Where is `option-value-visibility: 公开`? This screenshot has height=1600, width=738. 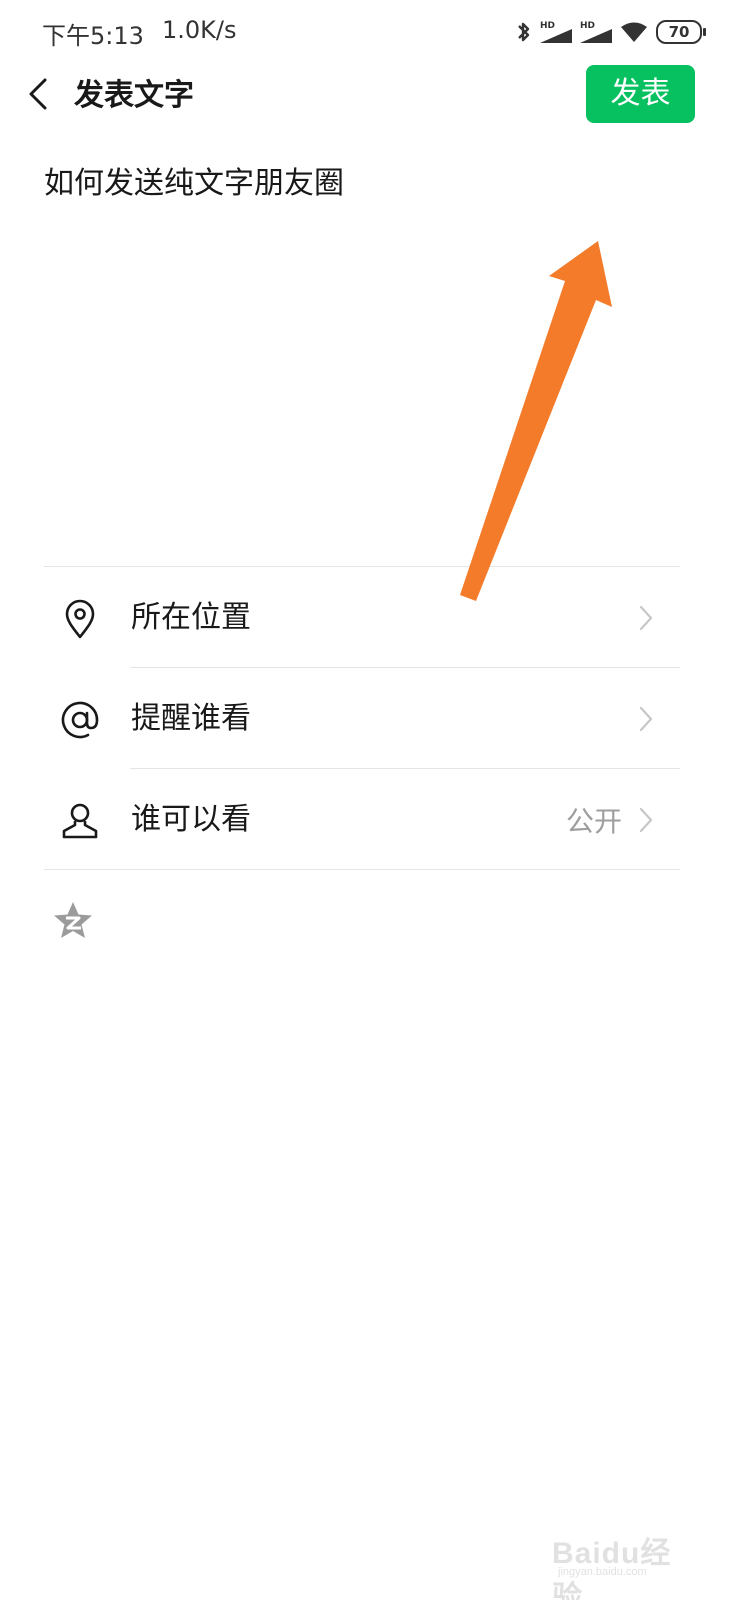 option-value-visibility: 公开 is located at coordinates (593, 821).